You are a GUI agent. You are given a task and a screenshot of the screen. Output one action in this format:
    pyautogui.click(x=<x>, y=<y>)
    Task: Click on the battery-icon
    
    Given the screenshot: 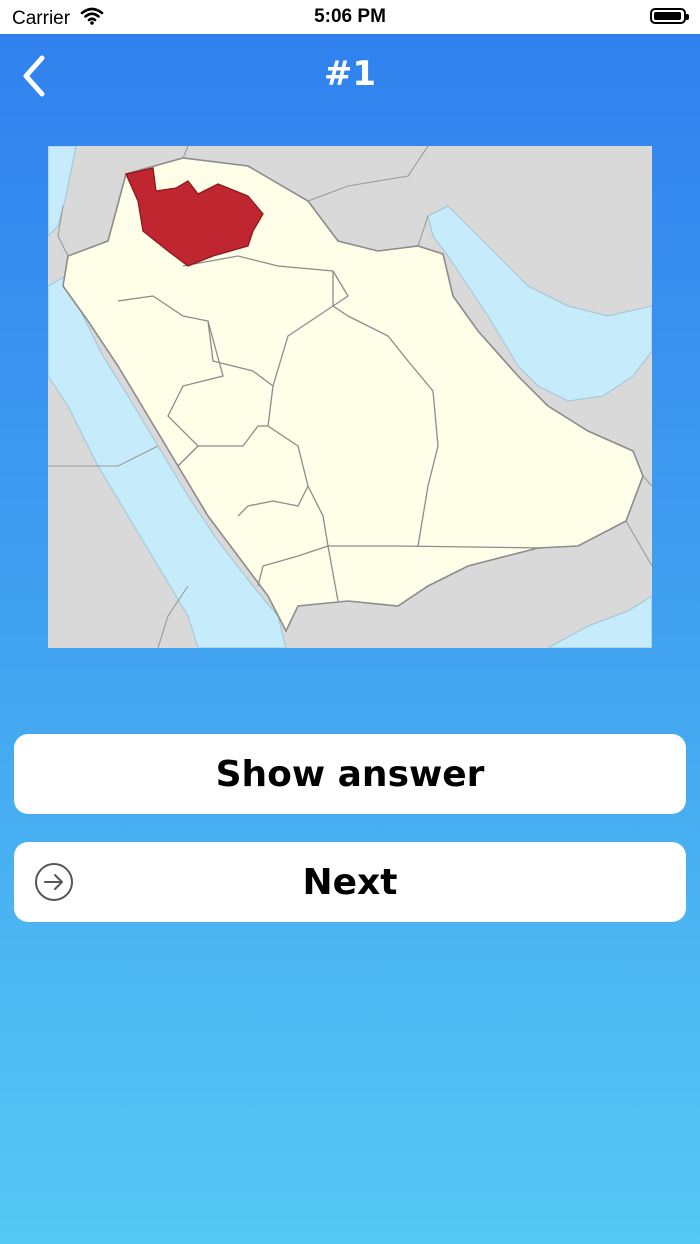 What is the action you would take?
    pyautogui.click(x=669, y=16)
    